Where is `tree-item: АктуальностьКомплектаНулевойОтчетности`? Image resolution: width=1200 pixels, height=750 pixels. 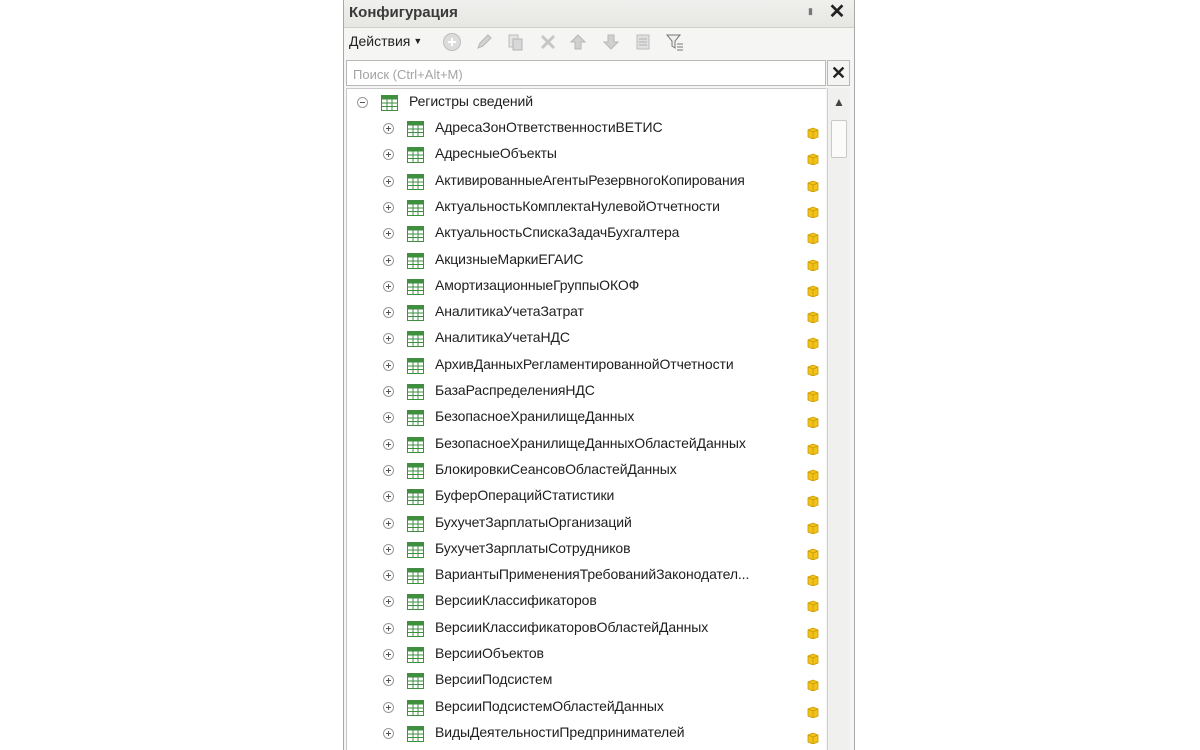 tree-item: АктуальностьКомплектаНулевойОтчетности is located at coordinates (586, 208).